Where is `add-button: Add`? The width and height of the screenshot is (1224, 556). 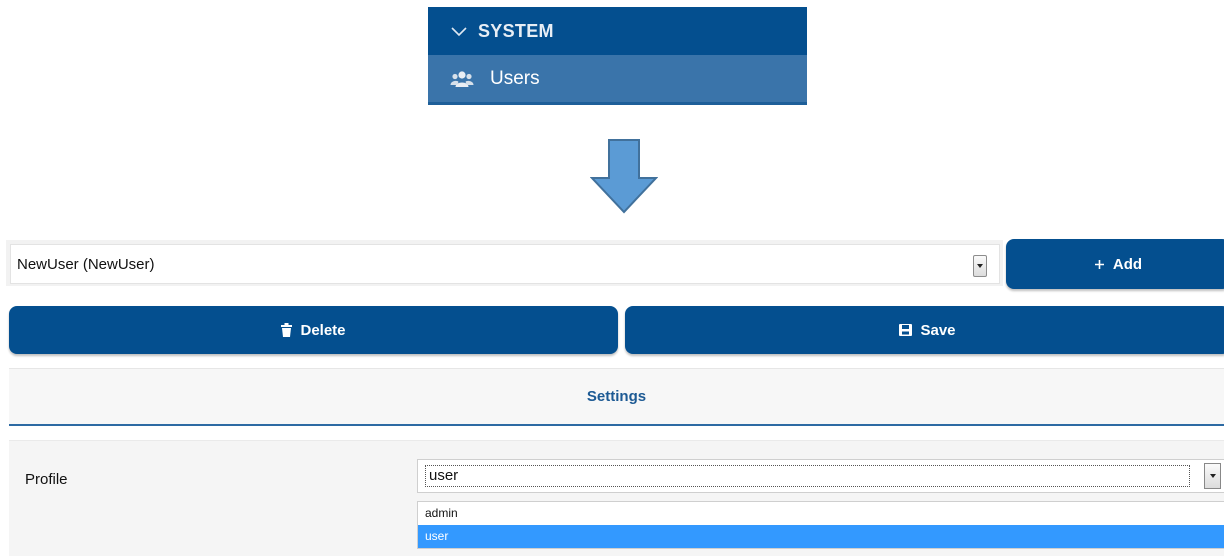
add-button: Add is located at coordinates (1115, 264).